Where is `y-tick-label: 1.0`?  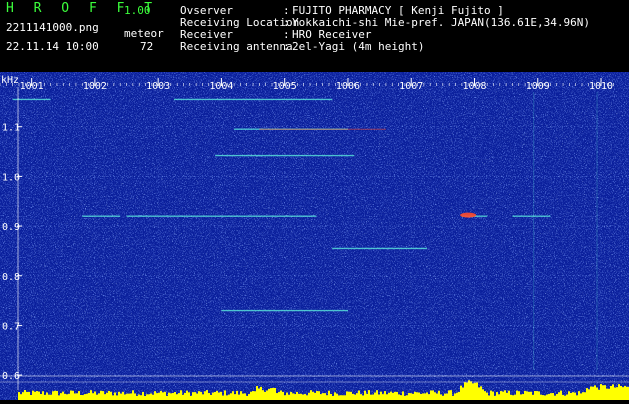 y-tick-label: 1.0 is located at coordinates (11, 177).